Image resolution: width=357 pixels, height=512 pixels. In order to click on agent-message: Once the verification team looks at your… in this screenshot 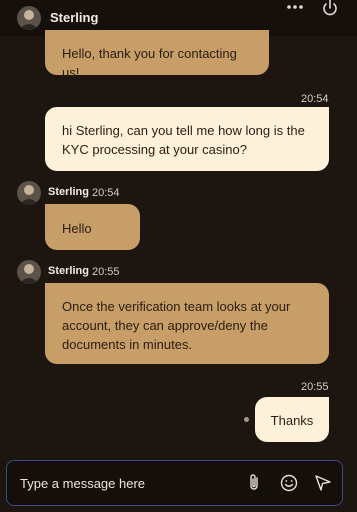, I will do `click(187, 323)`.